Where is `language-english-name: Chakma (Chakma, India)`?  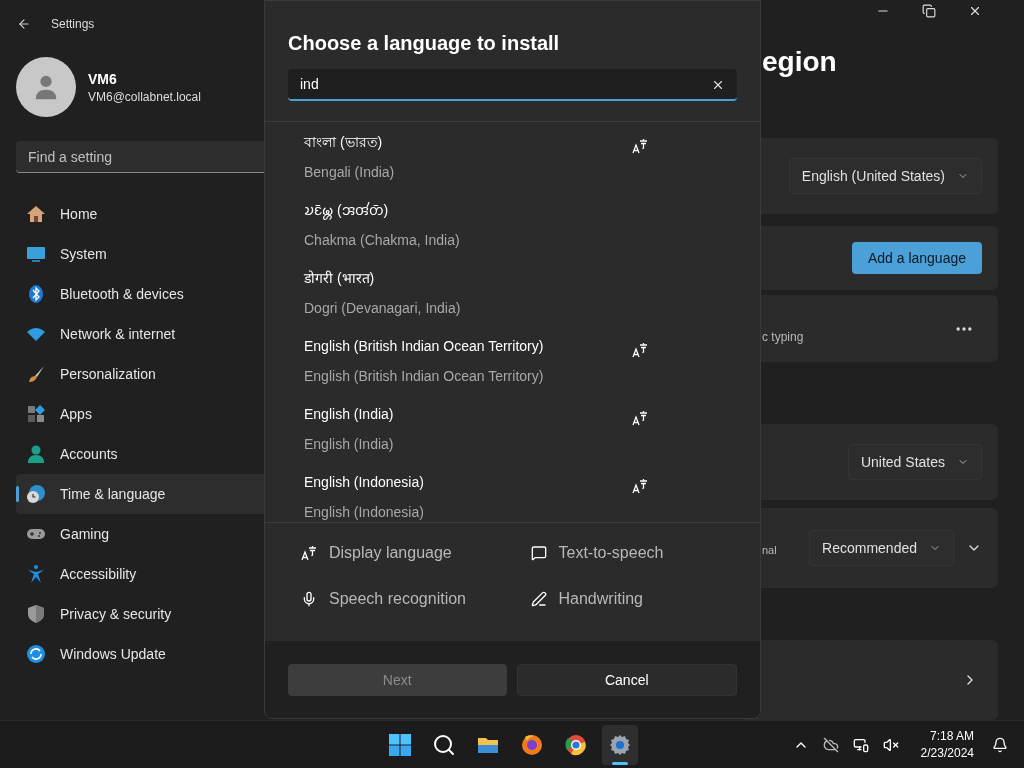 language-english-name: Chakma (Chakma, India) is located at coordinates (382, 240).